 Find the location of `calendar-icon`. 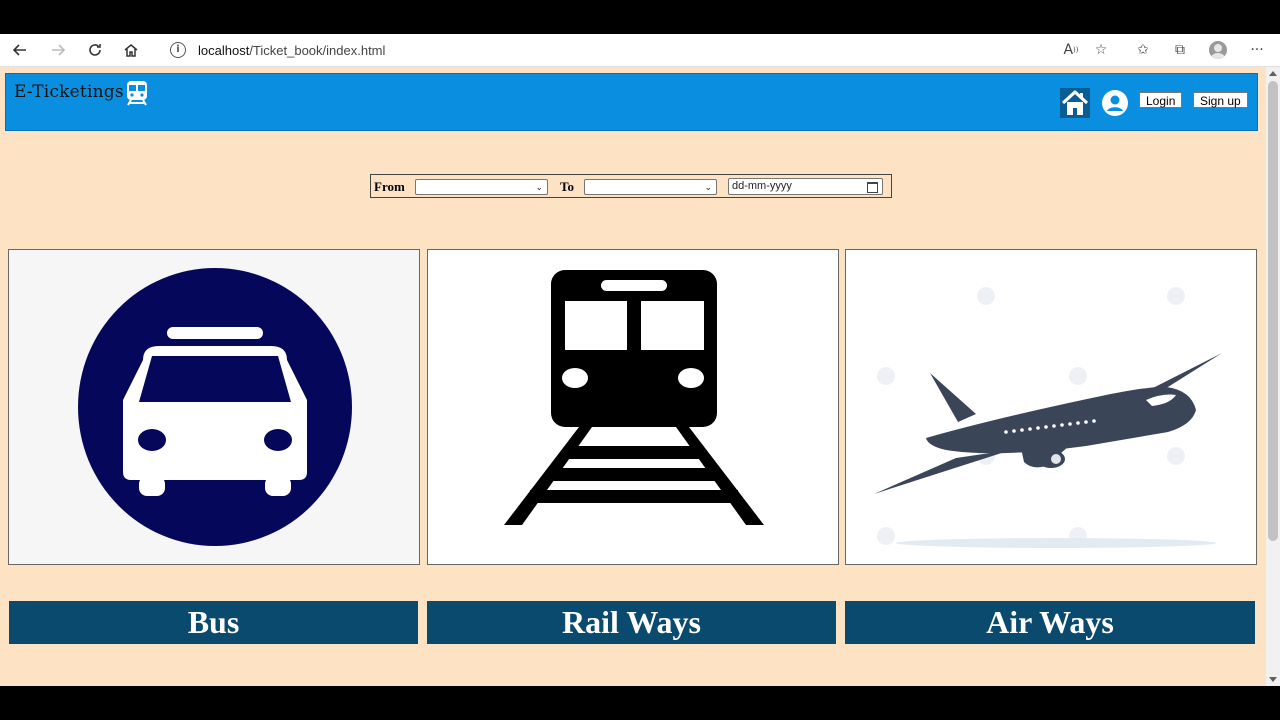

calendar-icon is located at coordinates (872, 187).